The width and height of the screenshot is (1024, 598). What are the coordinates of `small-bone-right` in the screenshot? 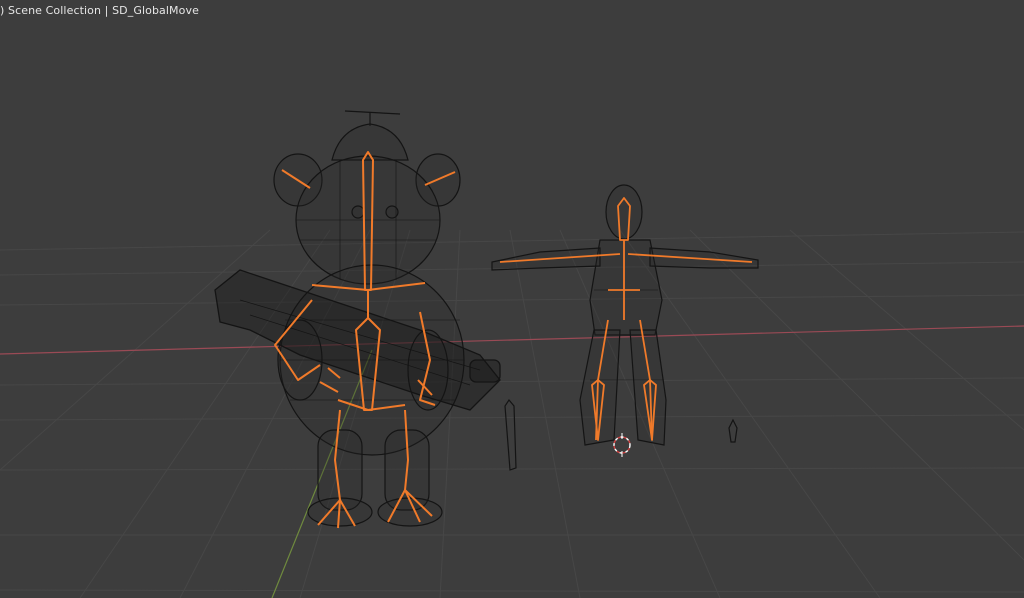 It's located at (733, 430).